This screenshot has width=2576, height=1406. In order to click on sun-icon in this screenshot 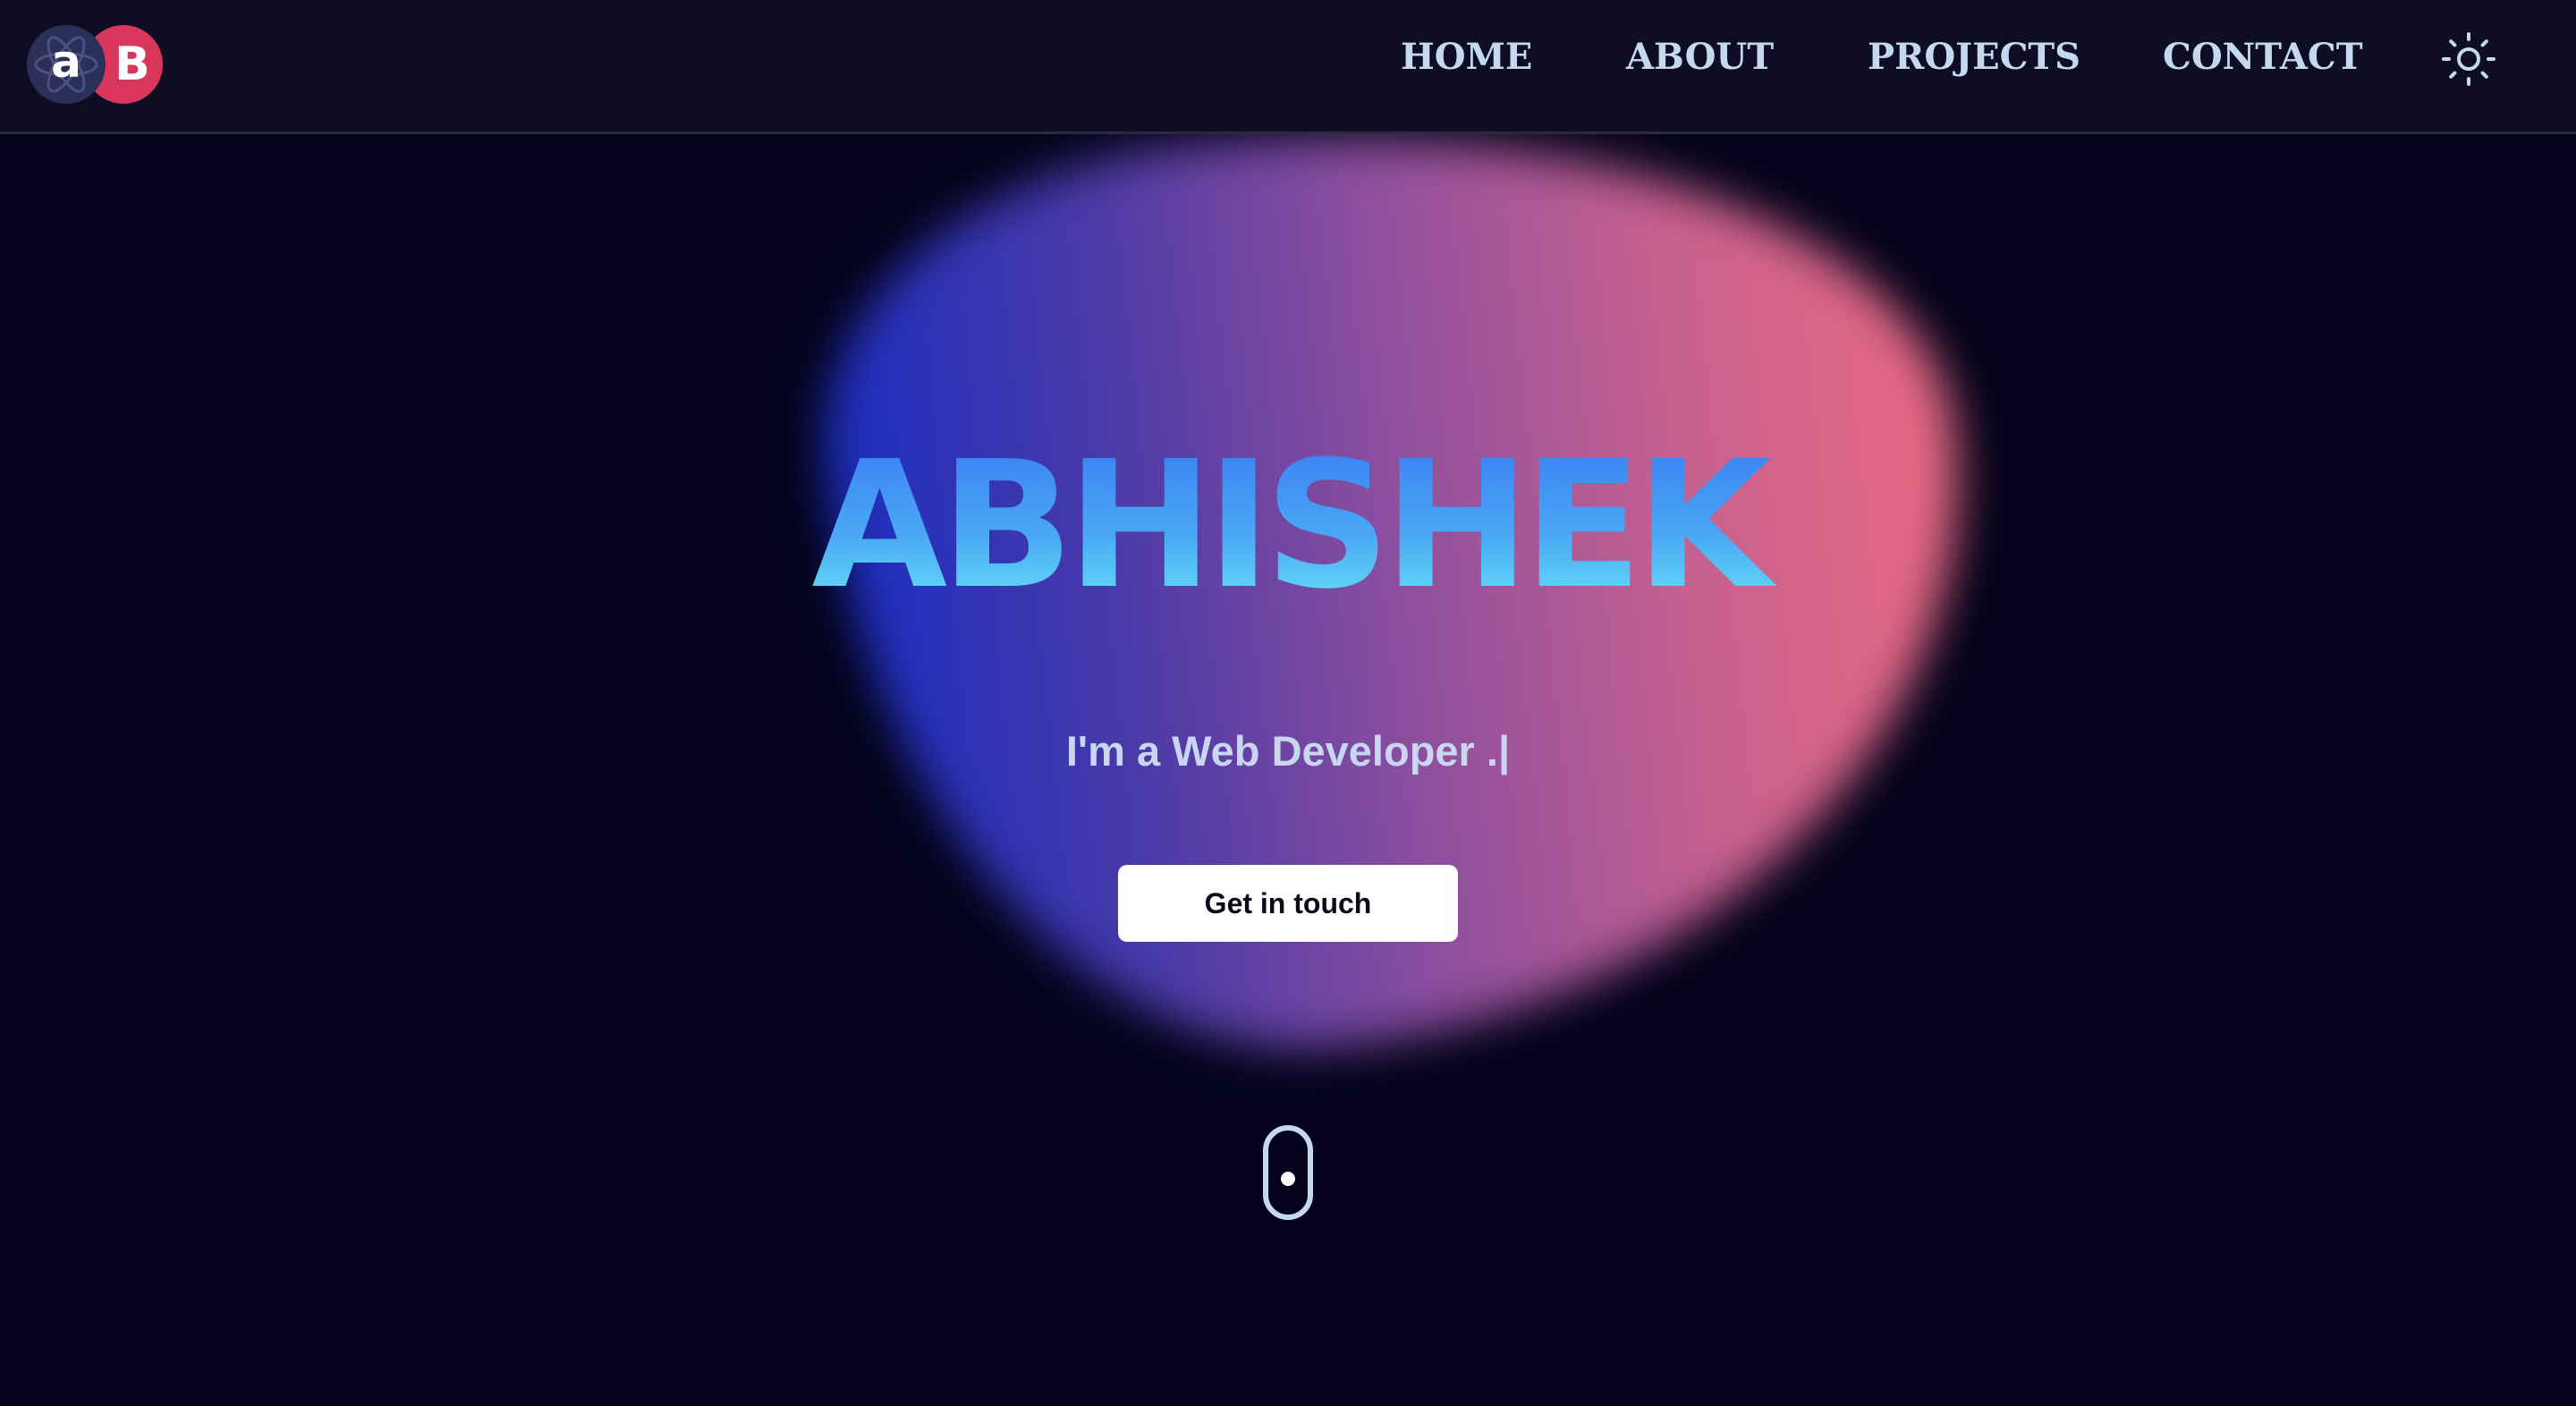, I will do `click(2468, 59)`.